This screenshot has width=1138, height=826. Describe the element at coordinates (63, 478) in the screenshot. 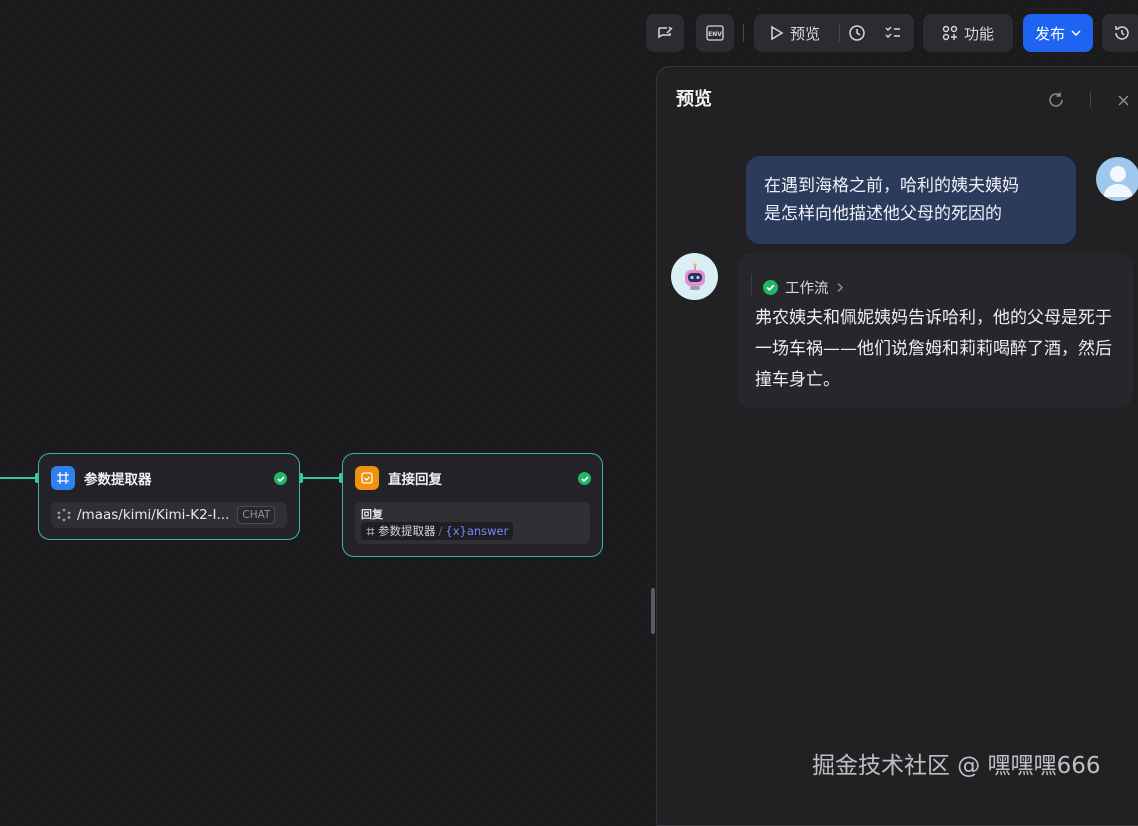

I see `extractor-icon` at that location.